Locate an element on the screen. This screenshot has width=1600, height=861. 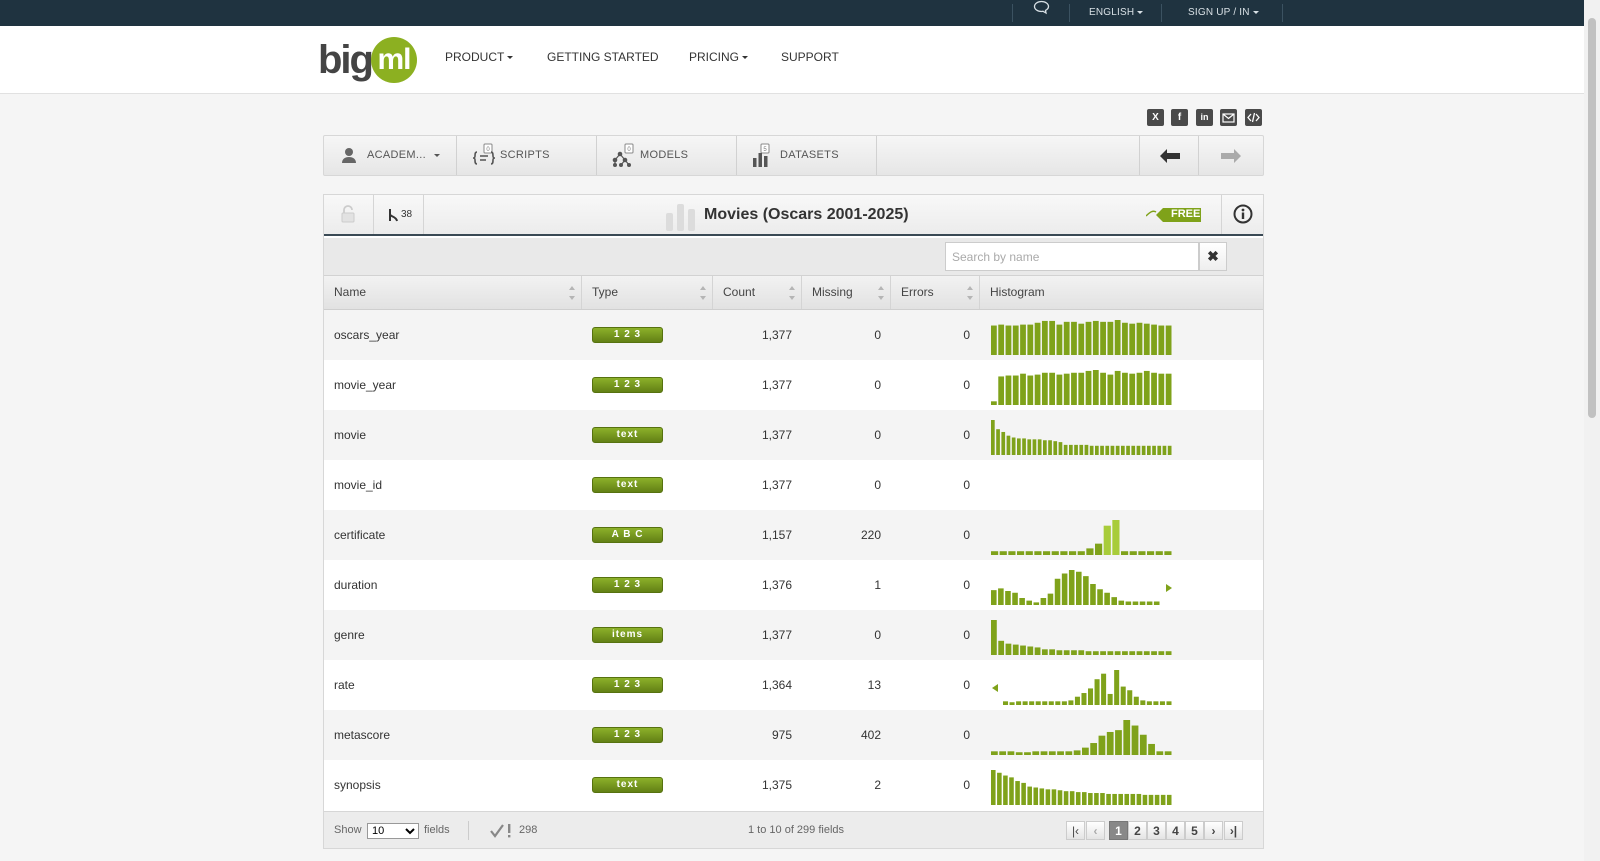
info-button is located at coordinates (1242, 214).